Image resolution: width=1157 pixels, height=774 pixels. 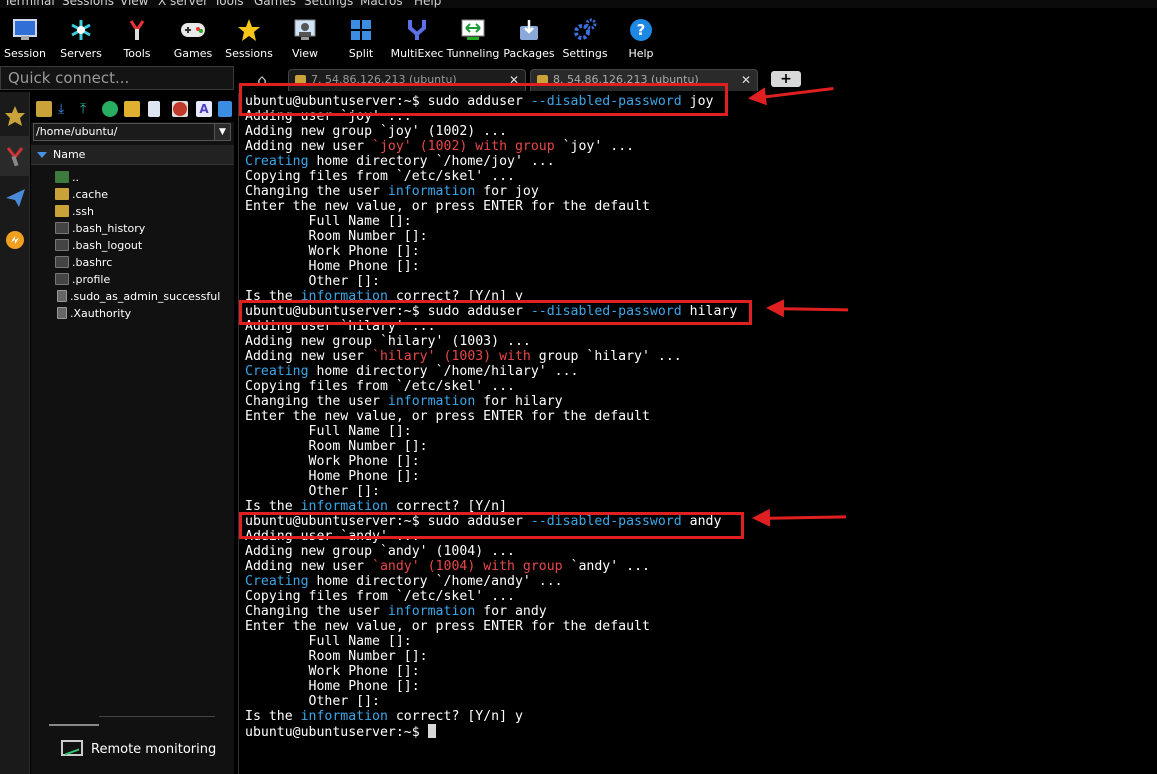 What do you see at coordinates (132, 155) in the screenshot?
I see `column-header-name: Name` at bounding box center [132, 155].